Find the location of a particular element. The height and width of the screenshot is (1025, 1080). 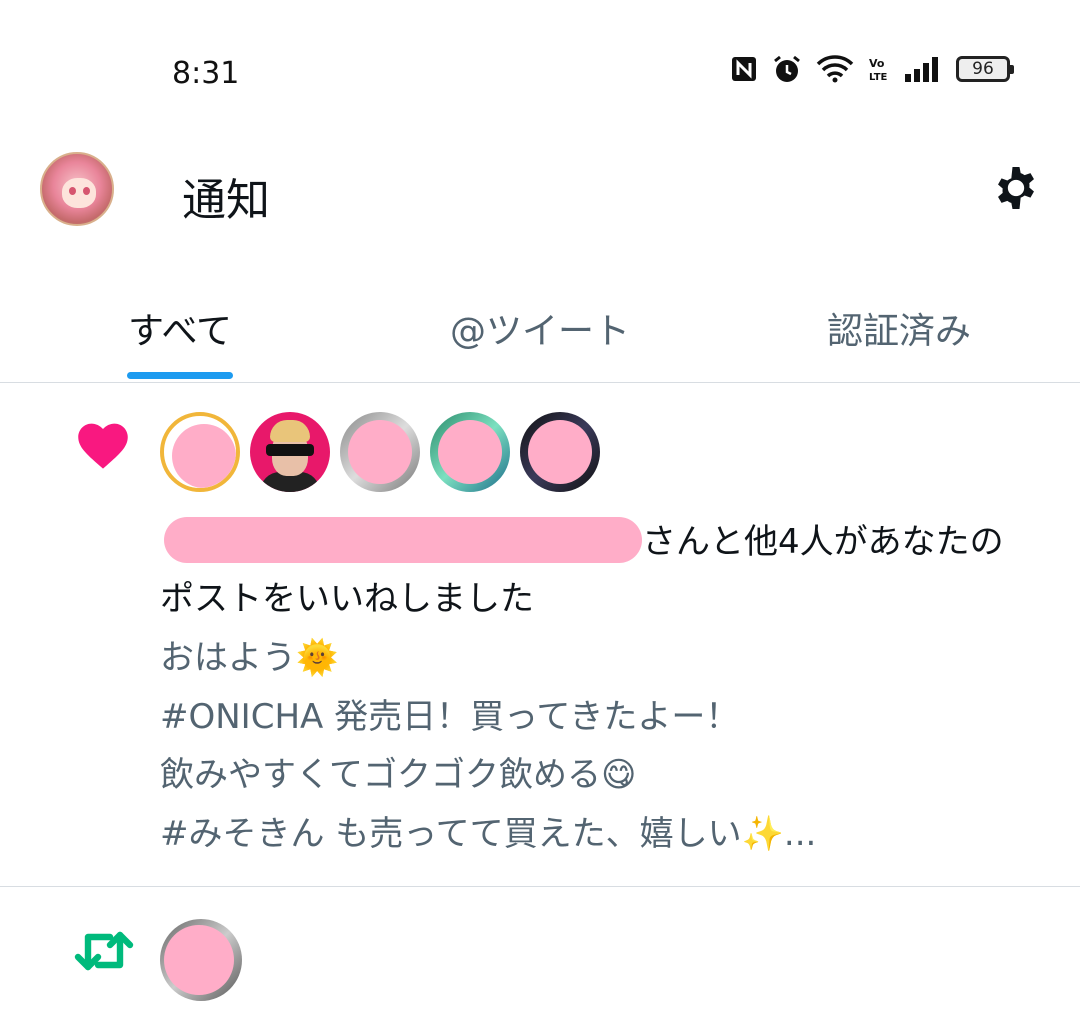

profile-avatar is located at coordinates (77, 189).